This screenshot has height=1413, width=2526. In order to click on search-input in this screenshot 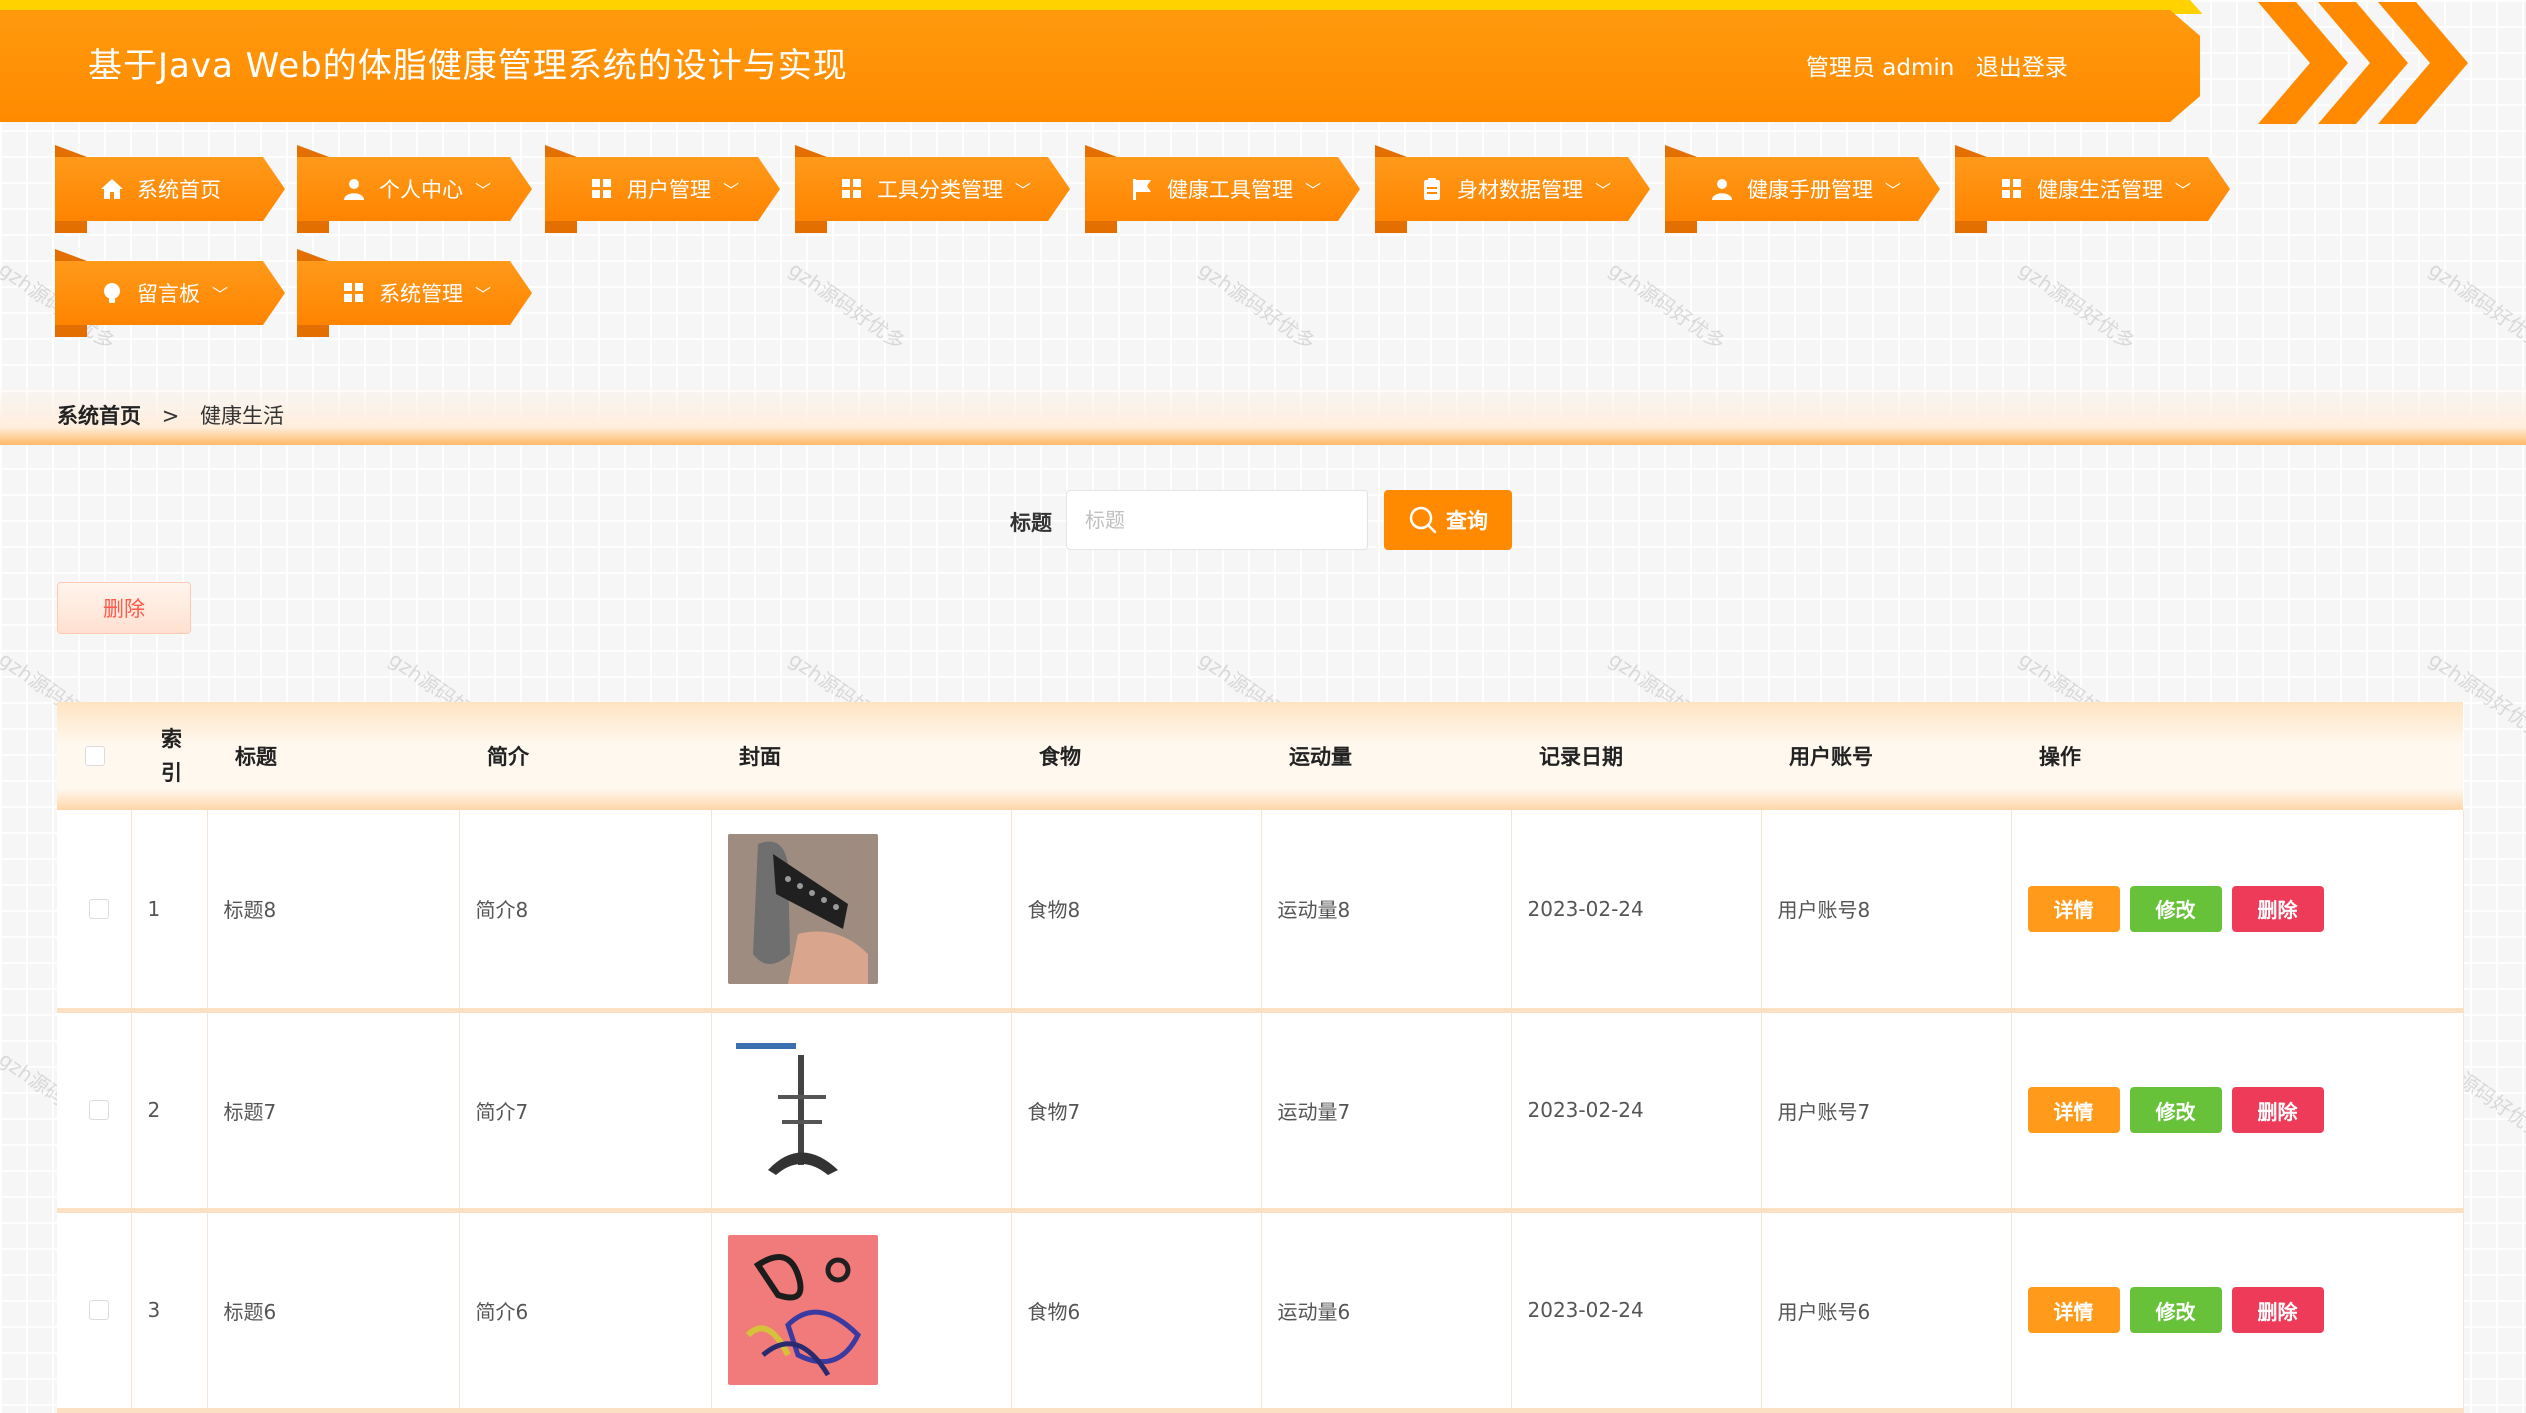, I will do `click(1217, 520)`.